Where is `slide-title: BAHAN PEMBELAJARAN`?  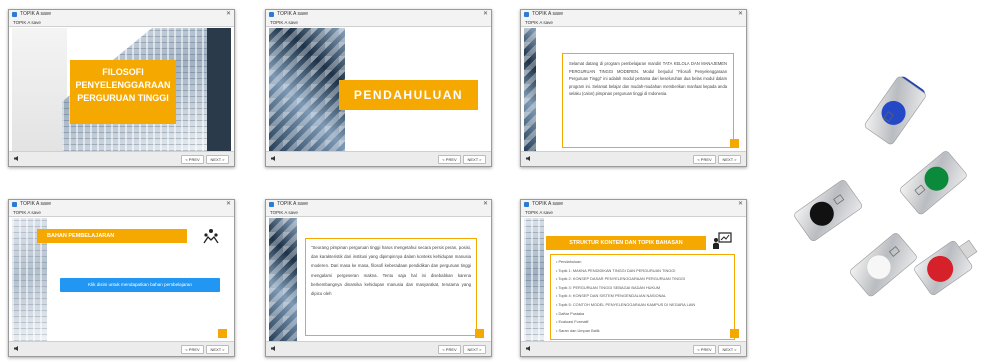
slide-title: BAHAN PEMBELAJARAN is located at coordinates (112, 236).